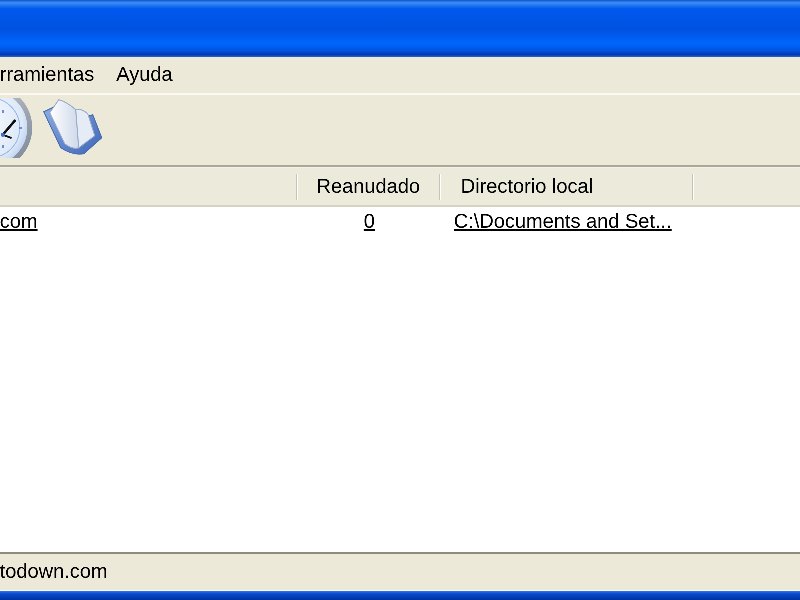  What do you see at coordinates (144, 75) in the screenshot?
I see `menu-item: Ayuda` at bounding box center [144, 75].